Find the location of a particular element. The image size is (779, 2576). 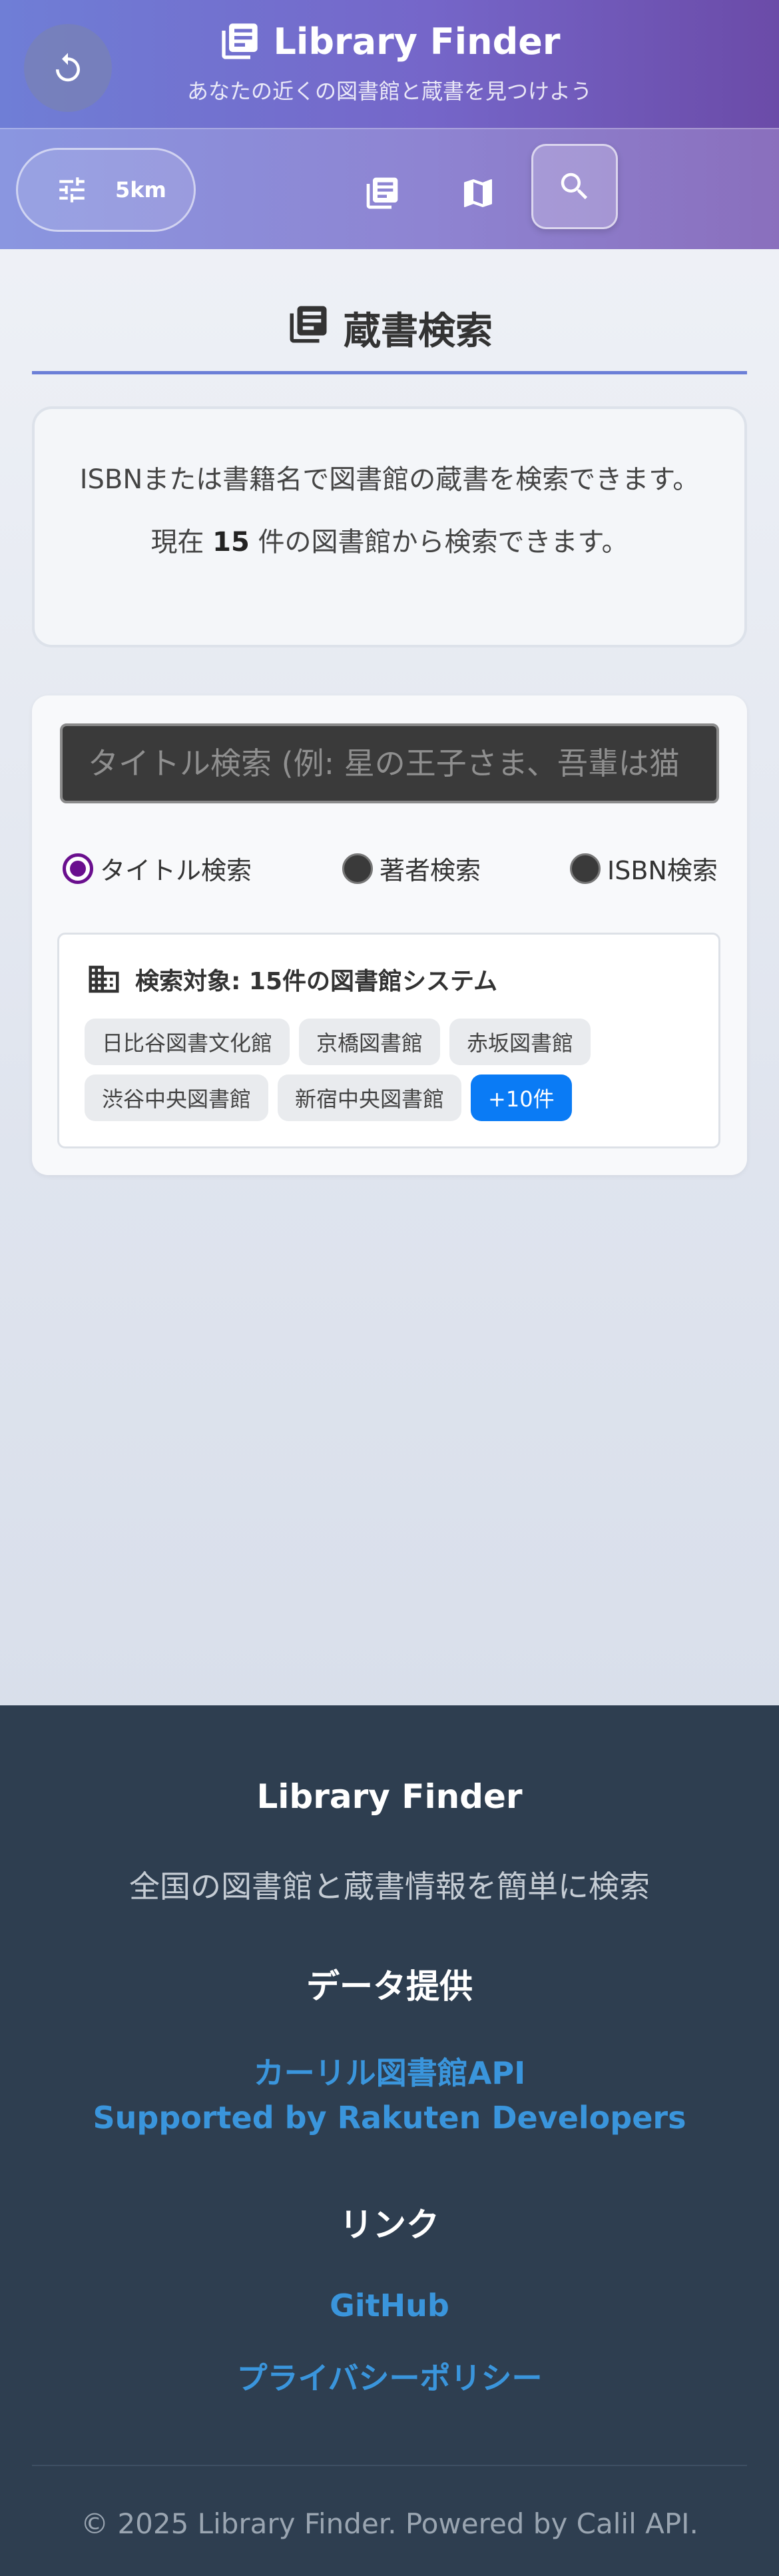

brand: Library Finder あなたの近くの図書館と蔵書を見つけよう is located at coordinates (389, 63).